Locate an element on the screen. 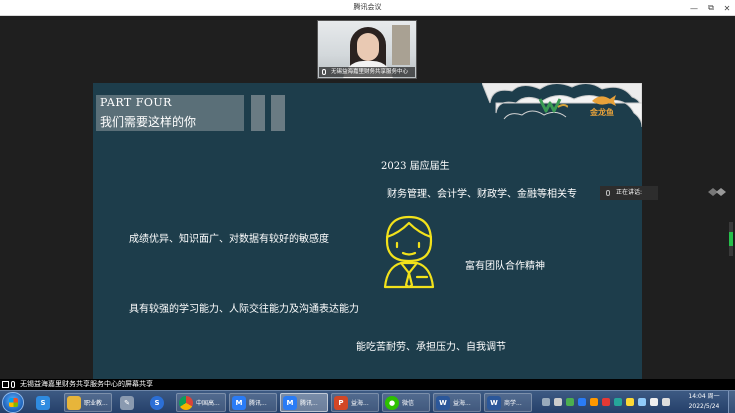  requirement-skills: 具有较强的学习能力、人际交往能力及沟通表达能力 is located at coordinates (244, 309).